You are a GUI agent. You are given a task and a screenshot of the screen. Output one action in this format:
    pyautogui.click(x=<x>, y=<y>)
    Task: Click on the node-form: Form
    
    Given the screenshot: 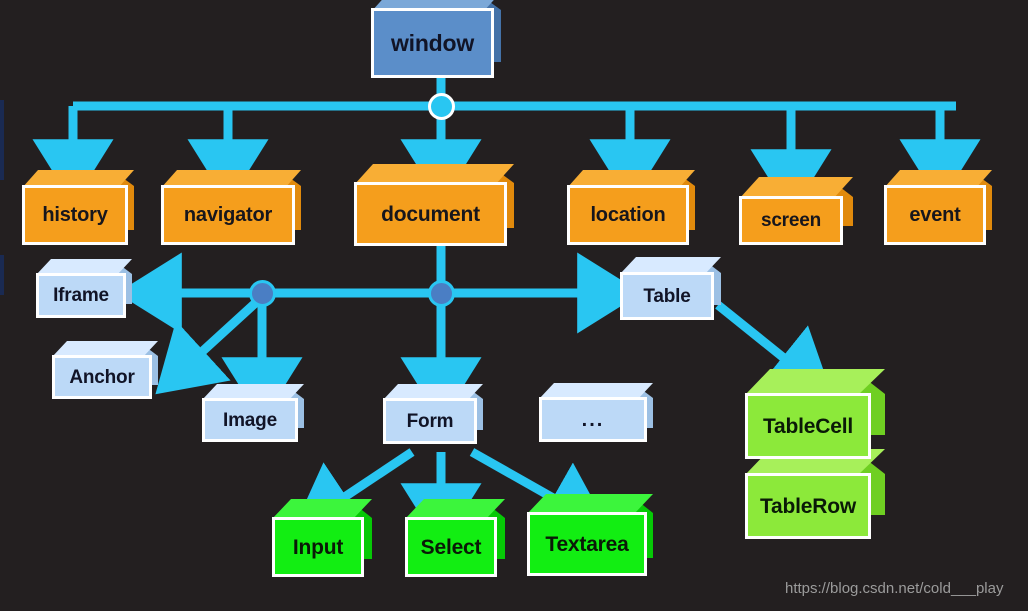 What is the action you would take?
    pyautogui.click(x=433, y=414)
    